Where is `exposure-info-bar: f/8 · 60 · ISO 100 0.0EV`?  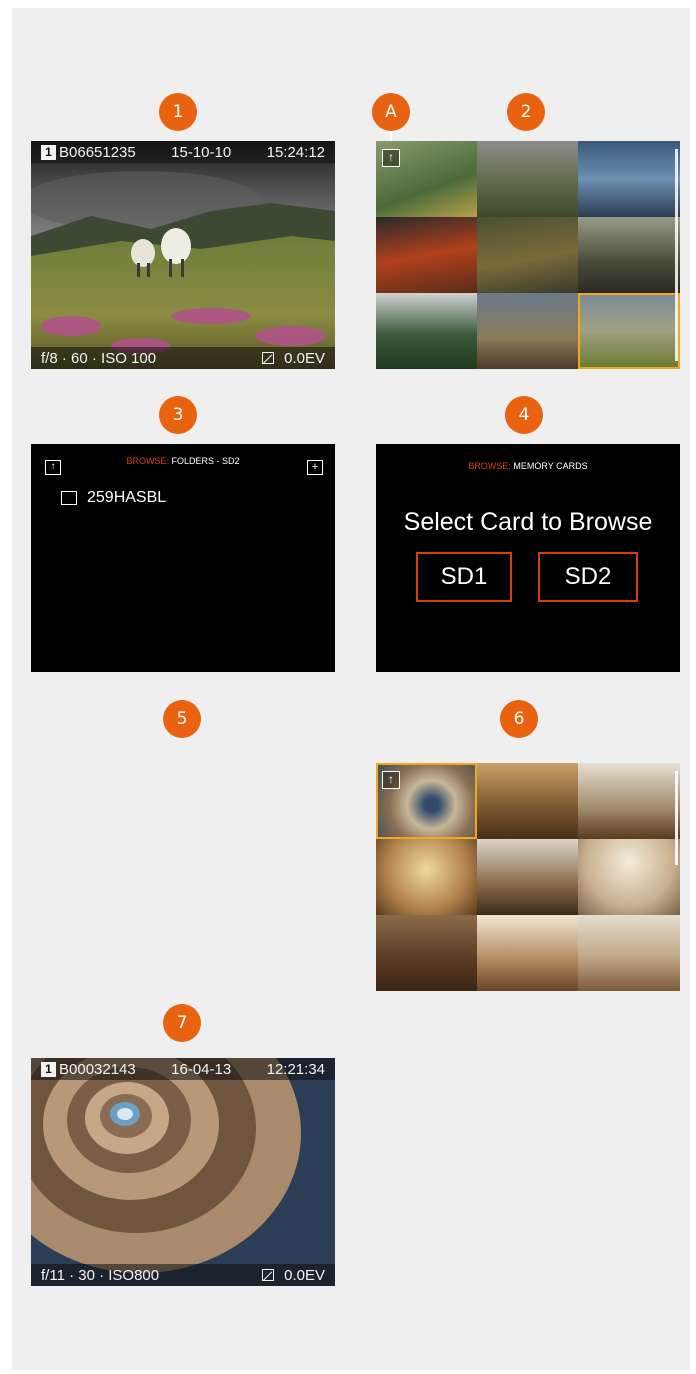 exposure-info-bar: f/8 · 60 · ISO 100 0.0EV is located at coordinates (183, 358).